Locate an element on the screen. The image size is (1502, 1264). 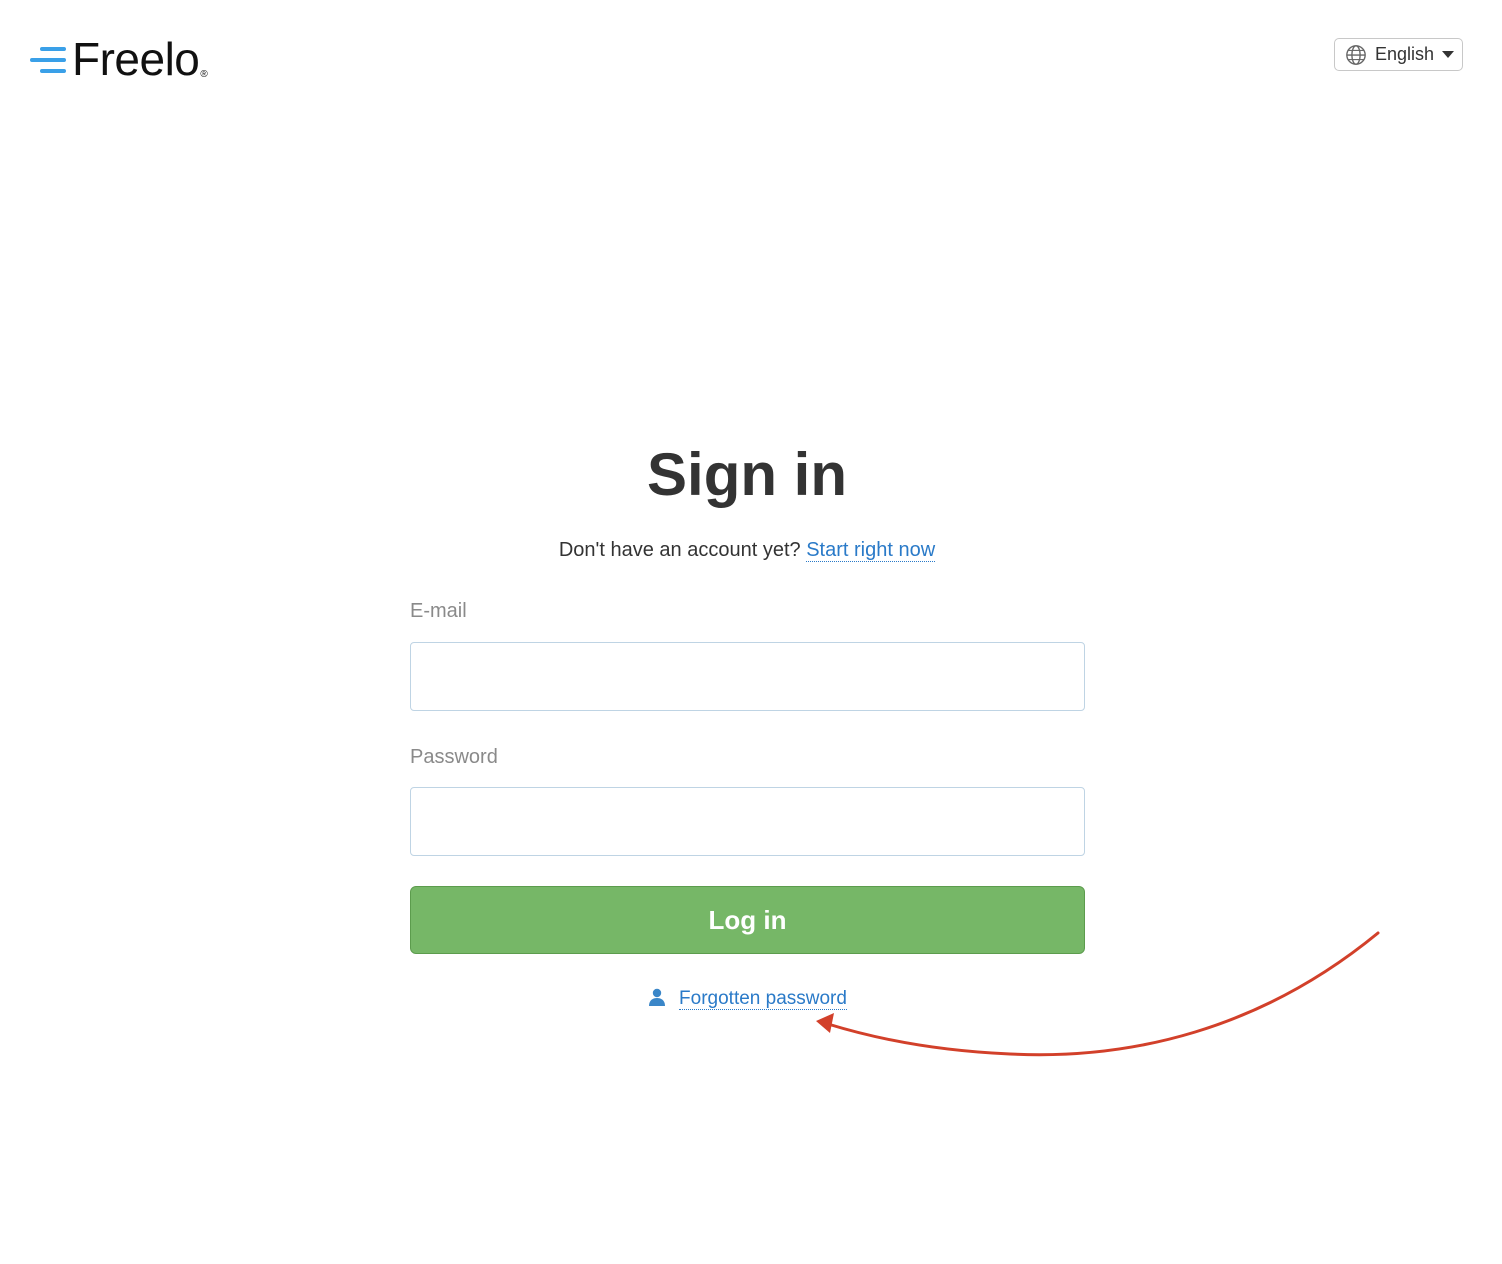
forgotten-password-link: Forgotten password is located at coordinates (763, 999).